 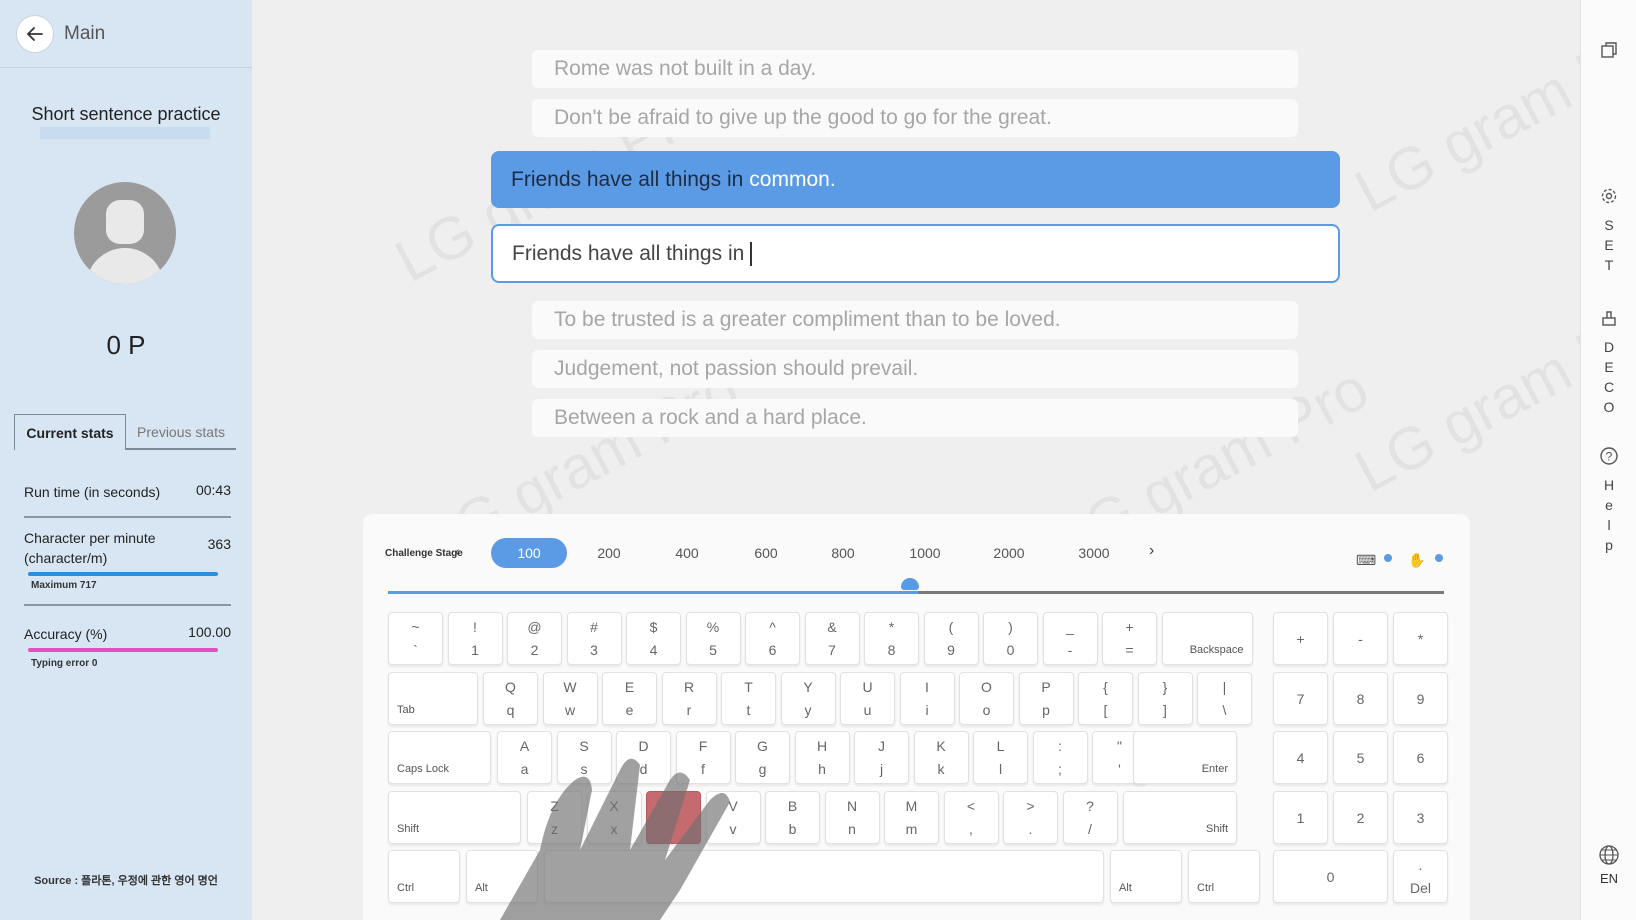 What do you see at coordinates (1009, 553) in the screenshot?
I see `stage-button: 2000` at bounding box center [1009, 553].